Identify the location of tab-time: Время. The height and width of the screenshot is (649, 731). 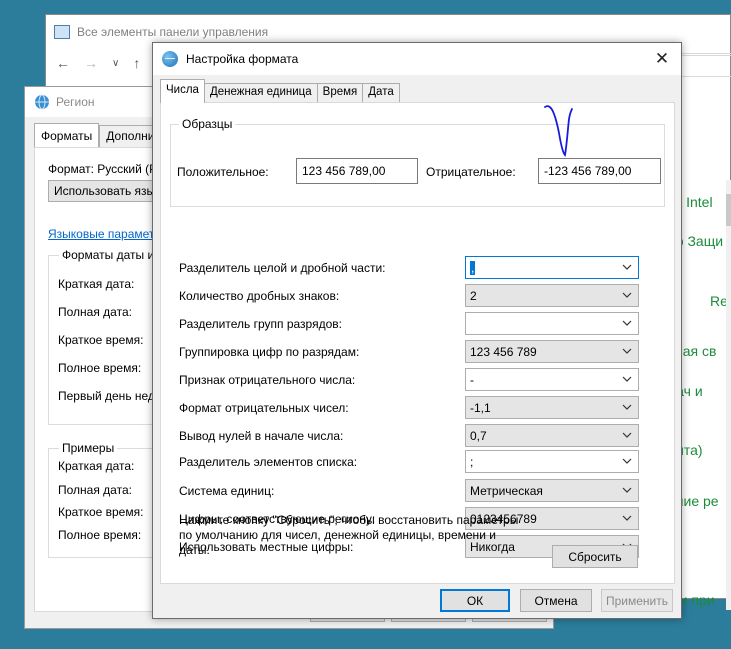
(340, 93).